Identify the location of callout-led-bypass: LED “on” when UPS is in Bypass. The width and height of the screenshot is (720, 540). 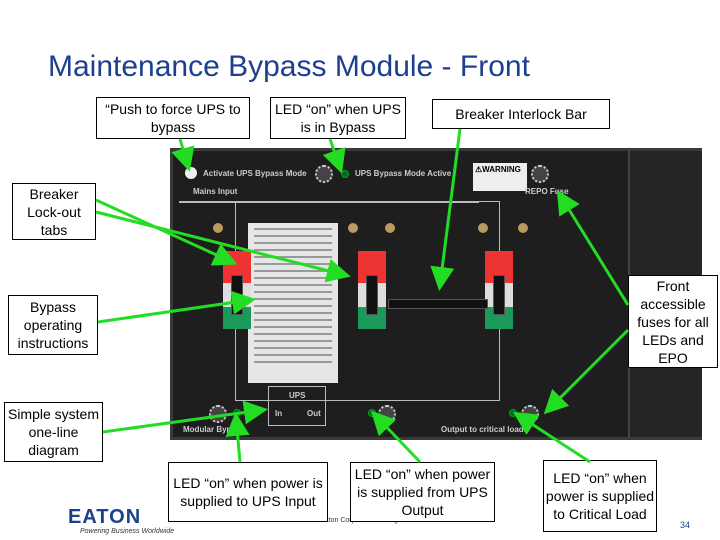
(338, 118).